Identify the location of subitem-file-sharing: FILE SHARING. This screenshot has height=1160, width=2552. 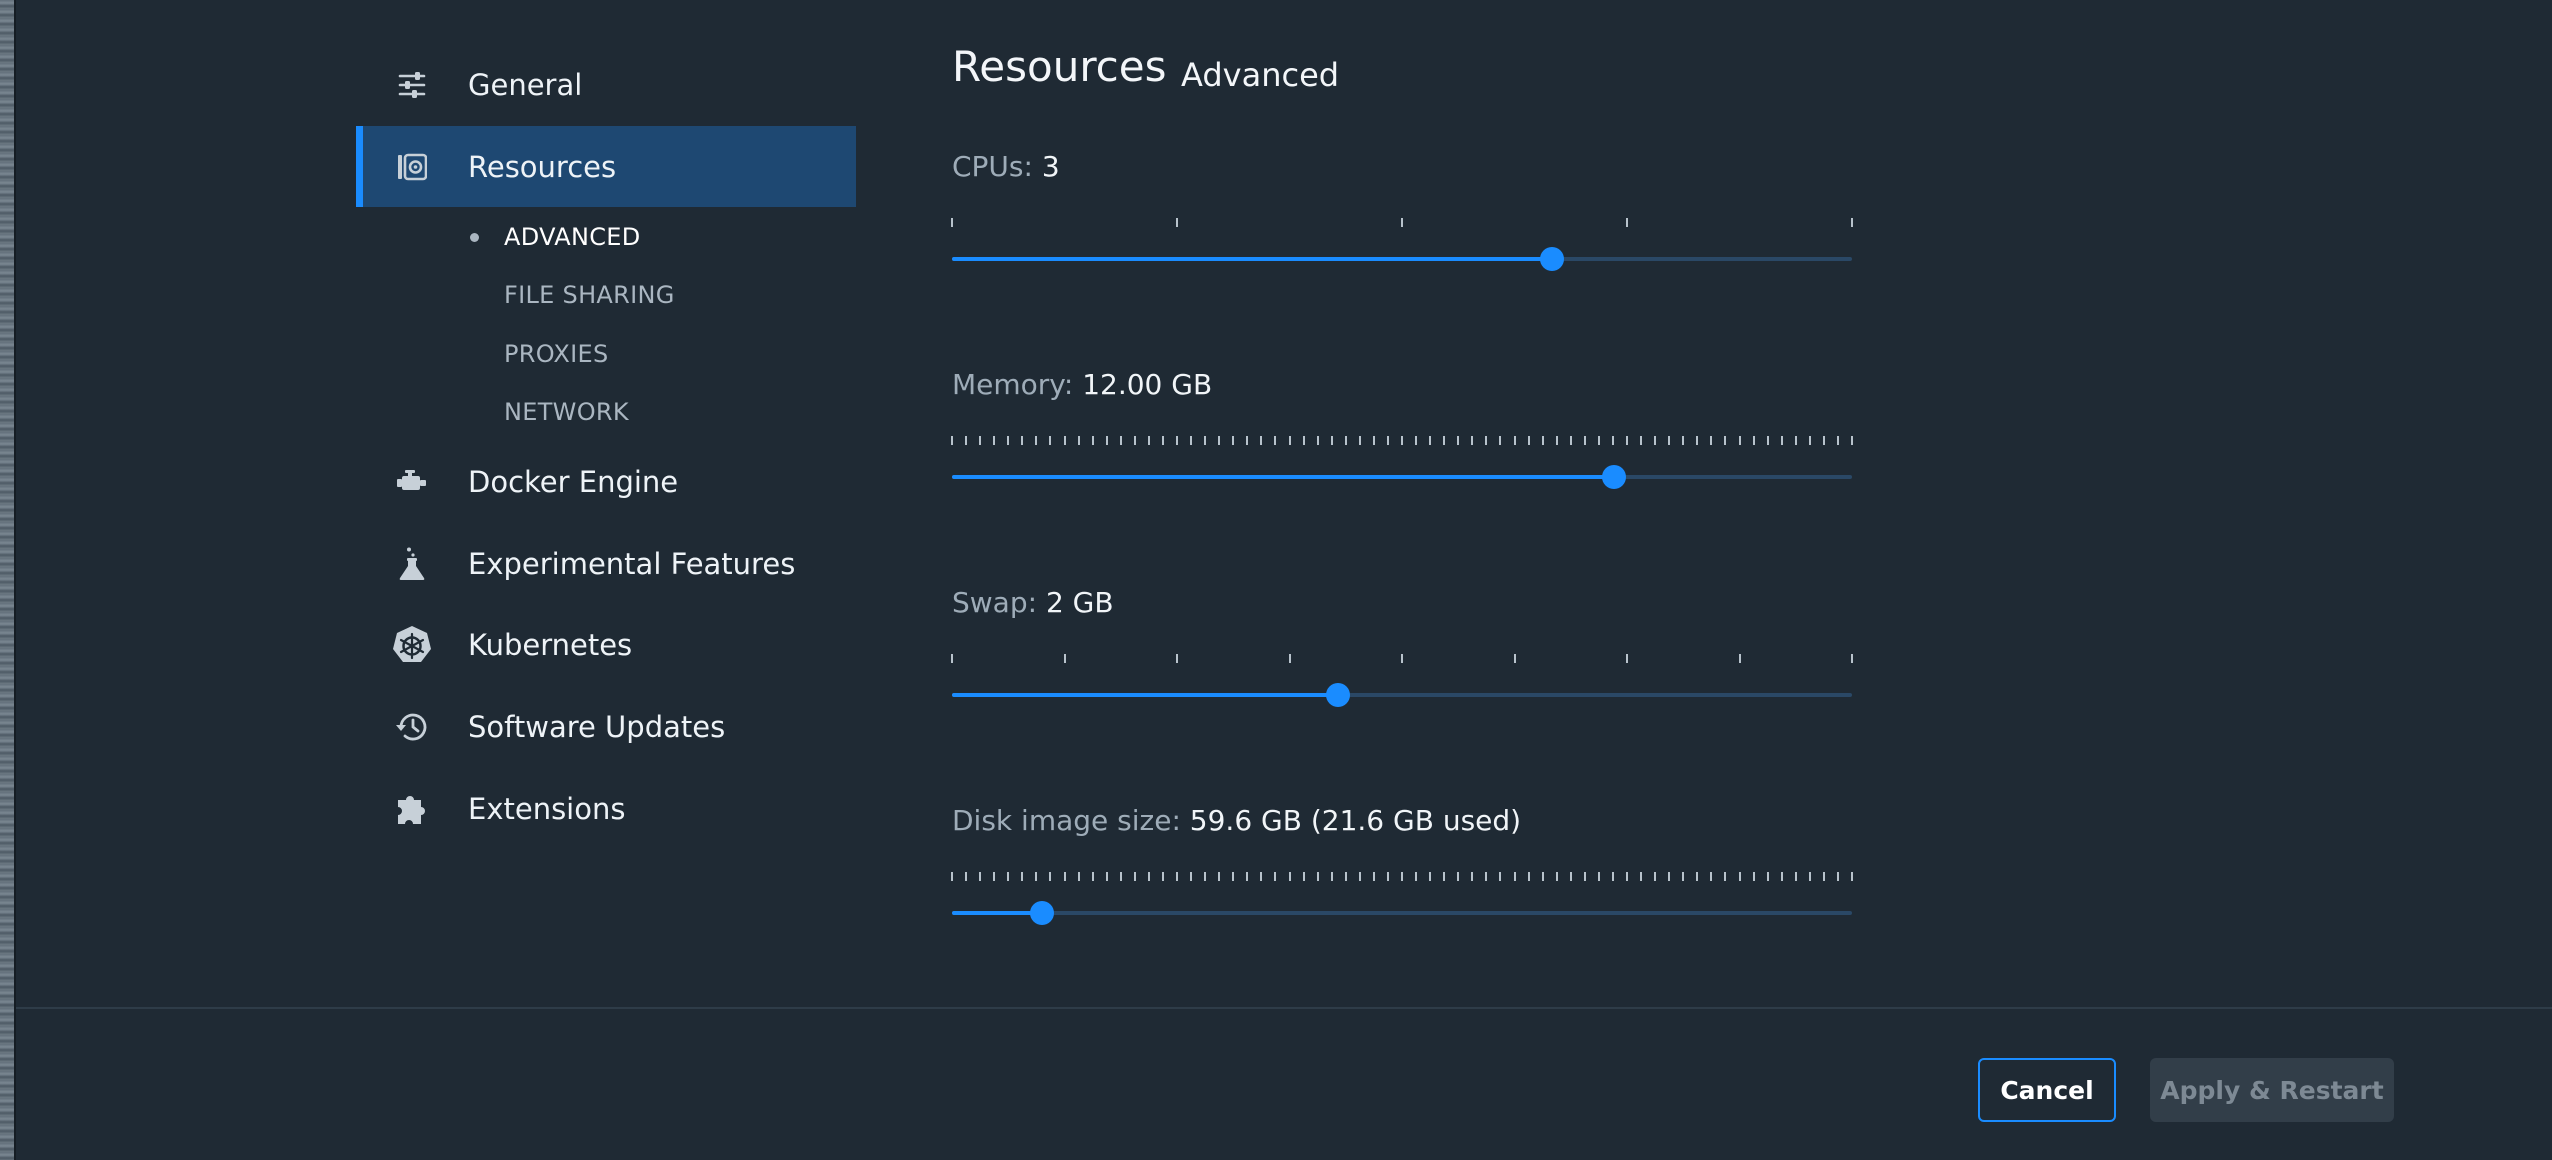
(589, 295).